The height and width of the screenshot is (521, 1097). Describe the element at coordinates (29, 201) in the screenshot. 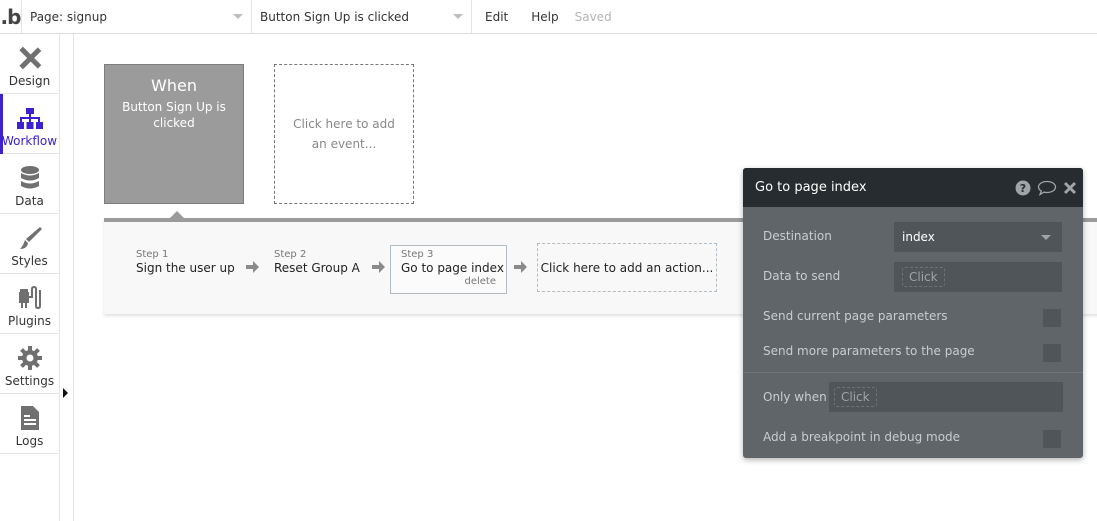

I see `sidebar-label: Data` at that location.